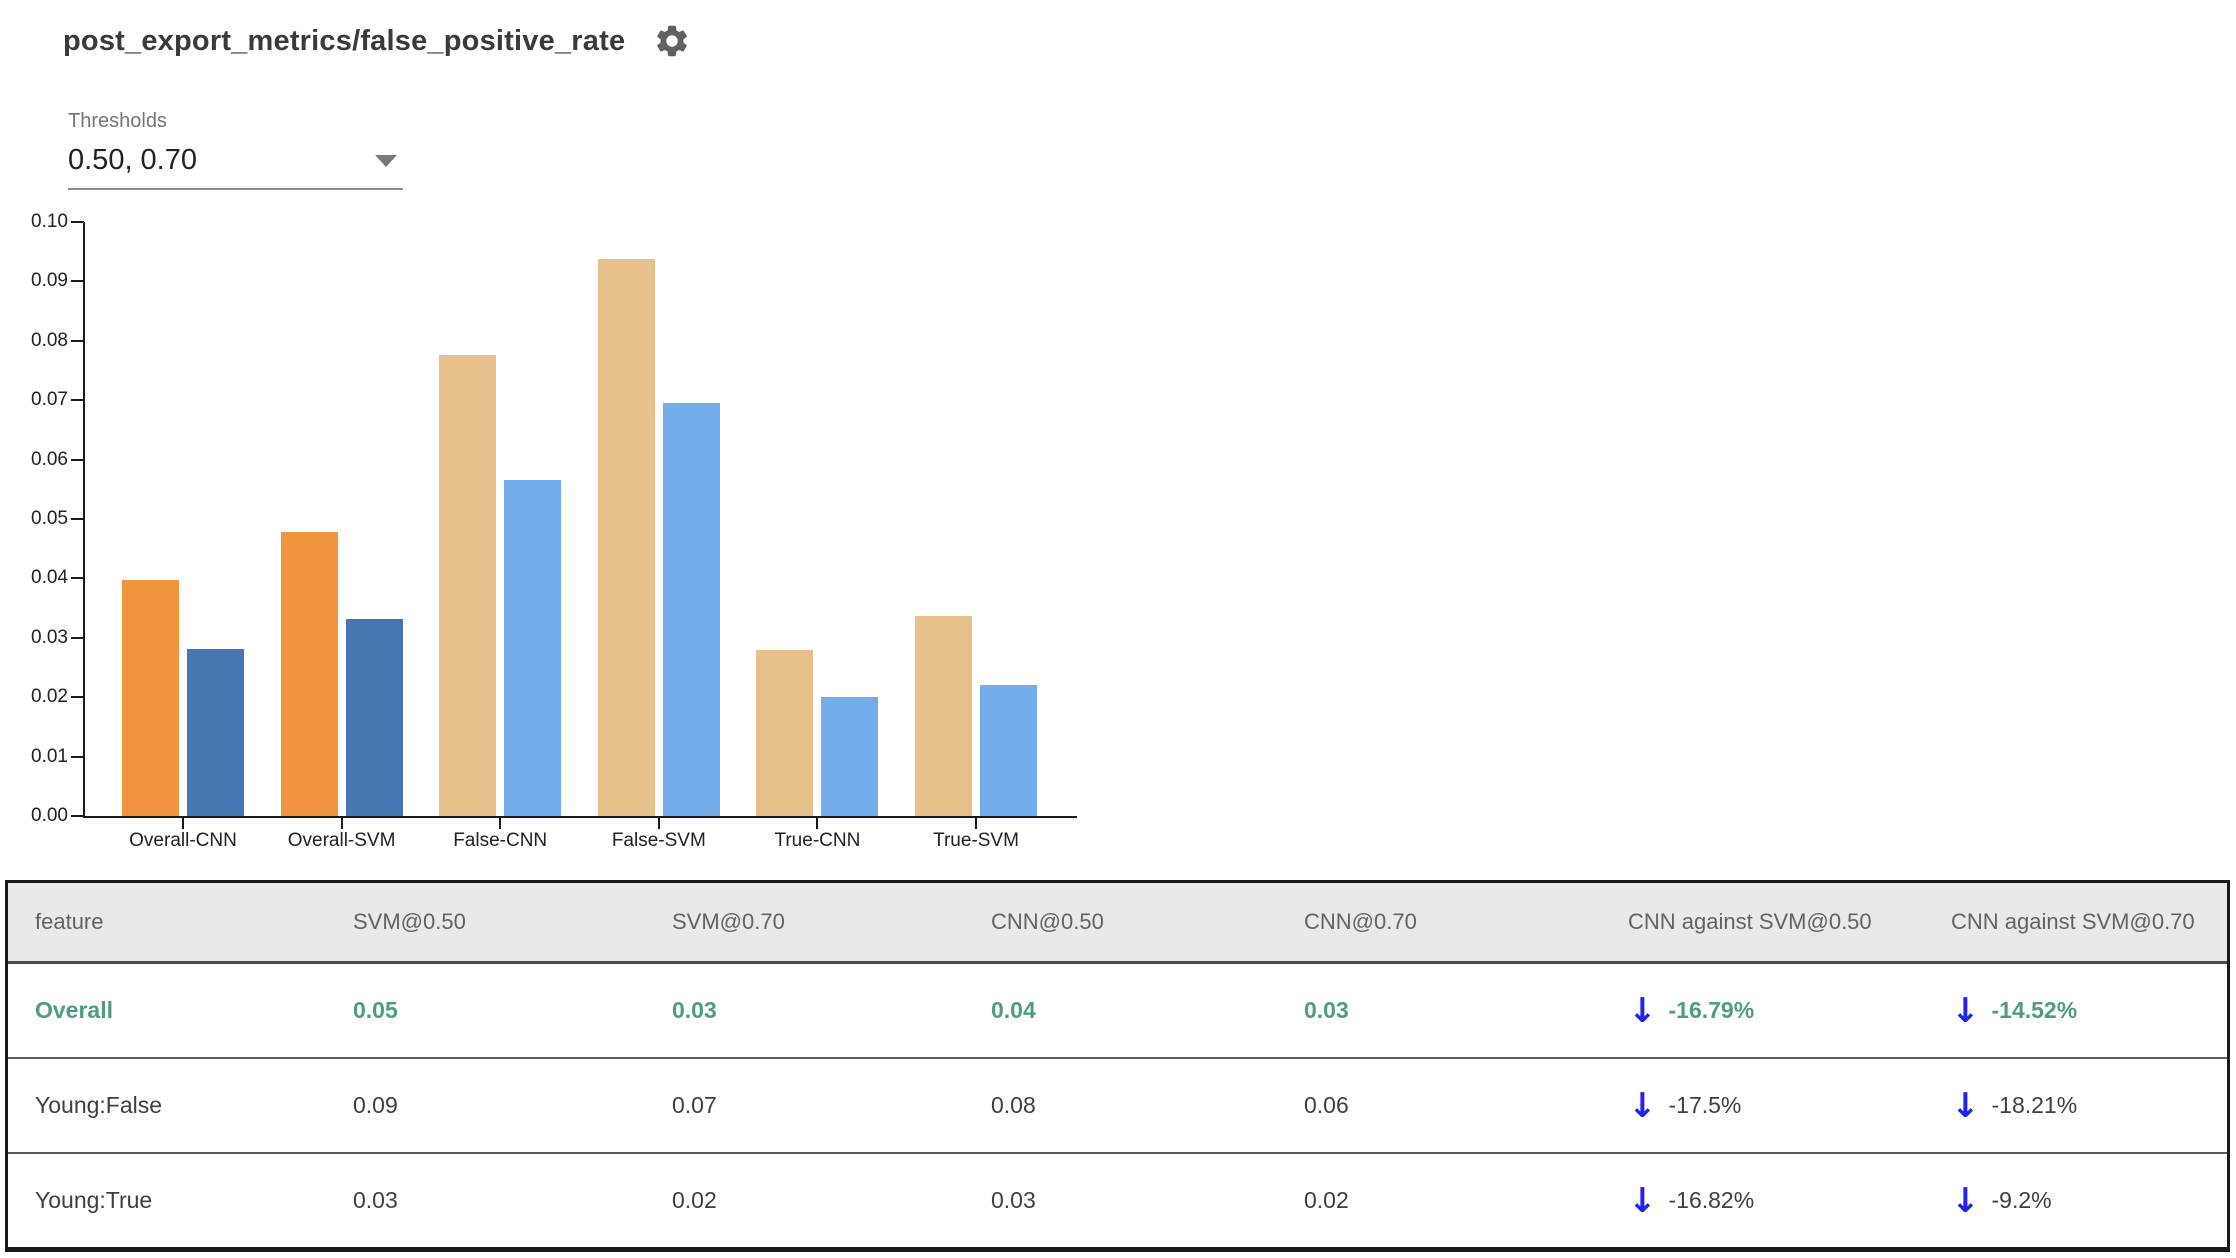 This screenshot has height=1258, width=2236. I want to click on comparison-cell: ↓ -18.21%, so click(2082, 1106).